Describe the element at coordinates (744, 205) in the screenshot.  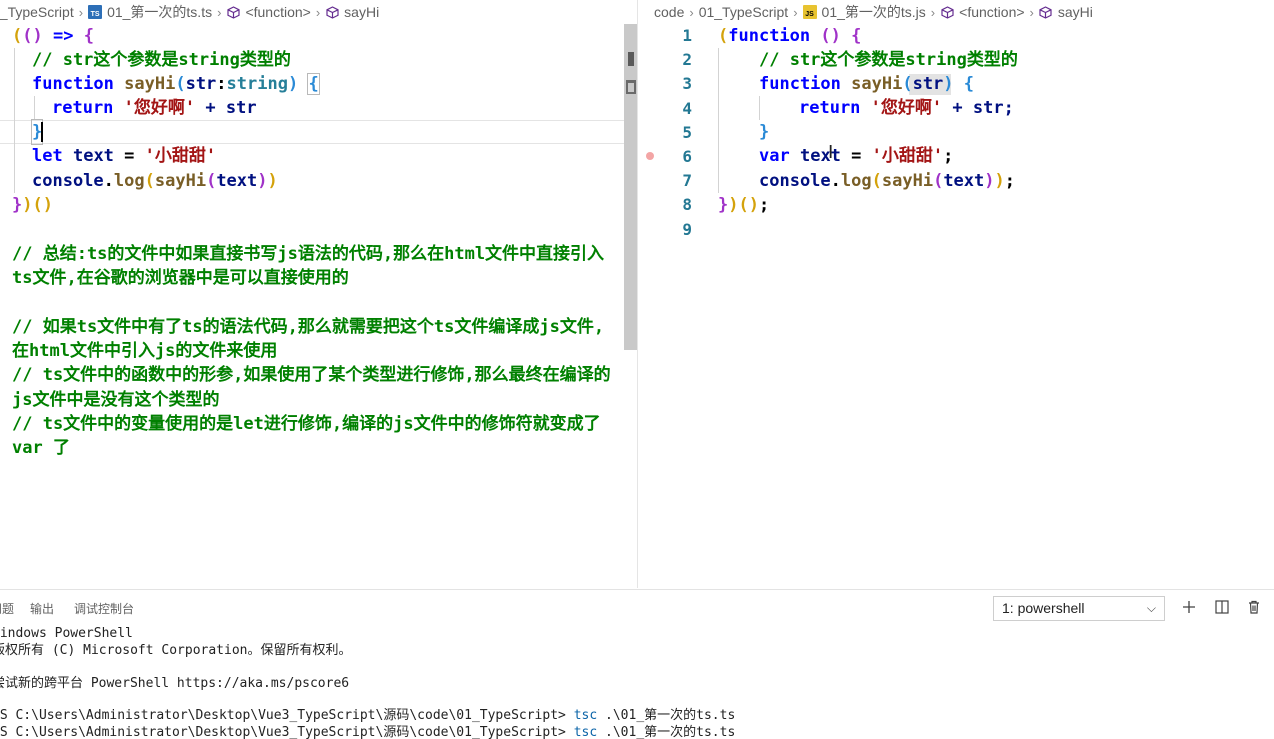
I see `js-line-8: })();` at that location.